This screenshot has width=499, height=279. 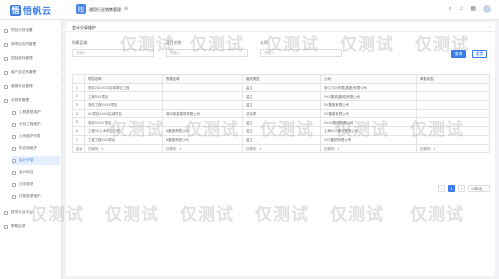 I want to click on table-cell: 7, so click(x=78, y=139).